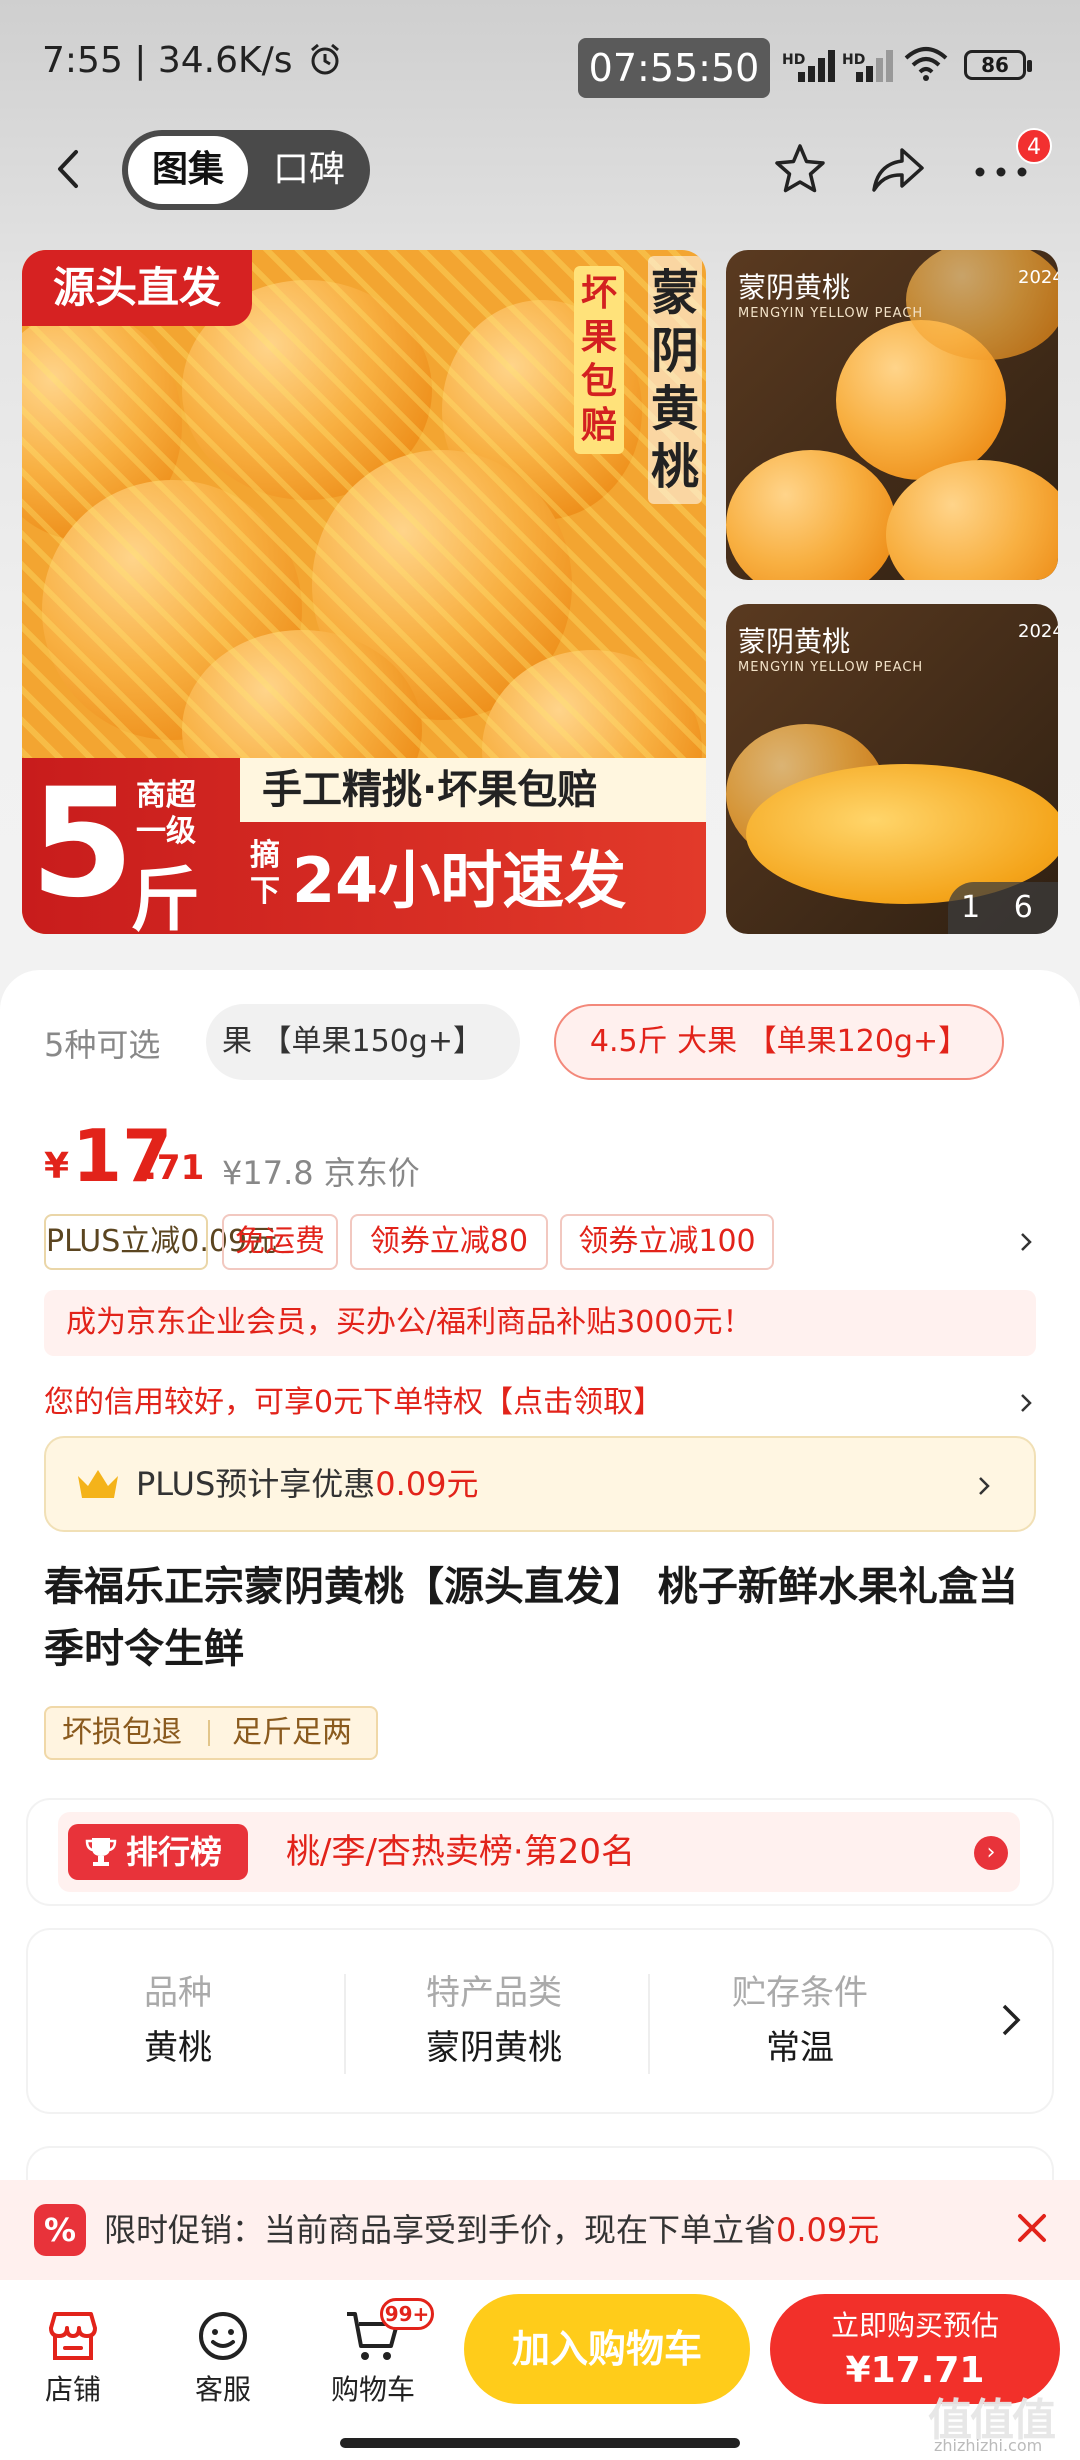  What do you see at coordinates (540, 2443) in the screenshot?
I see `home-indicator` at bounding box center [540, 2443].